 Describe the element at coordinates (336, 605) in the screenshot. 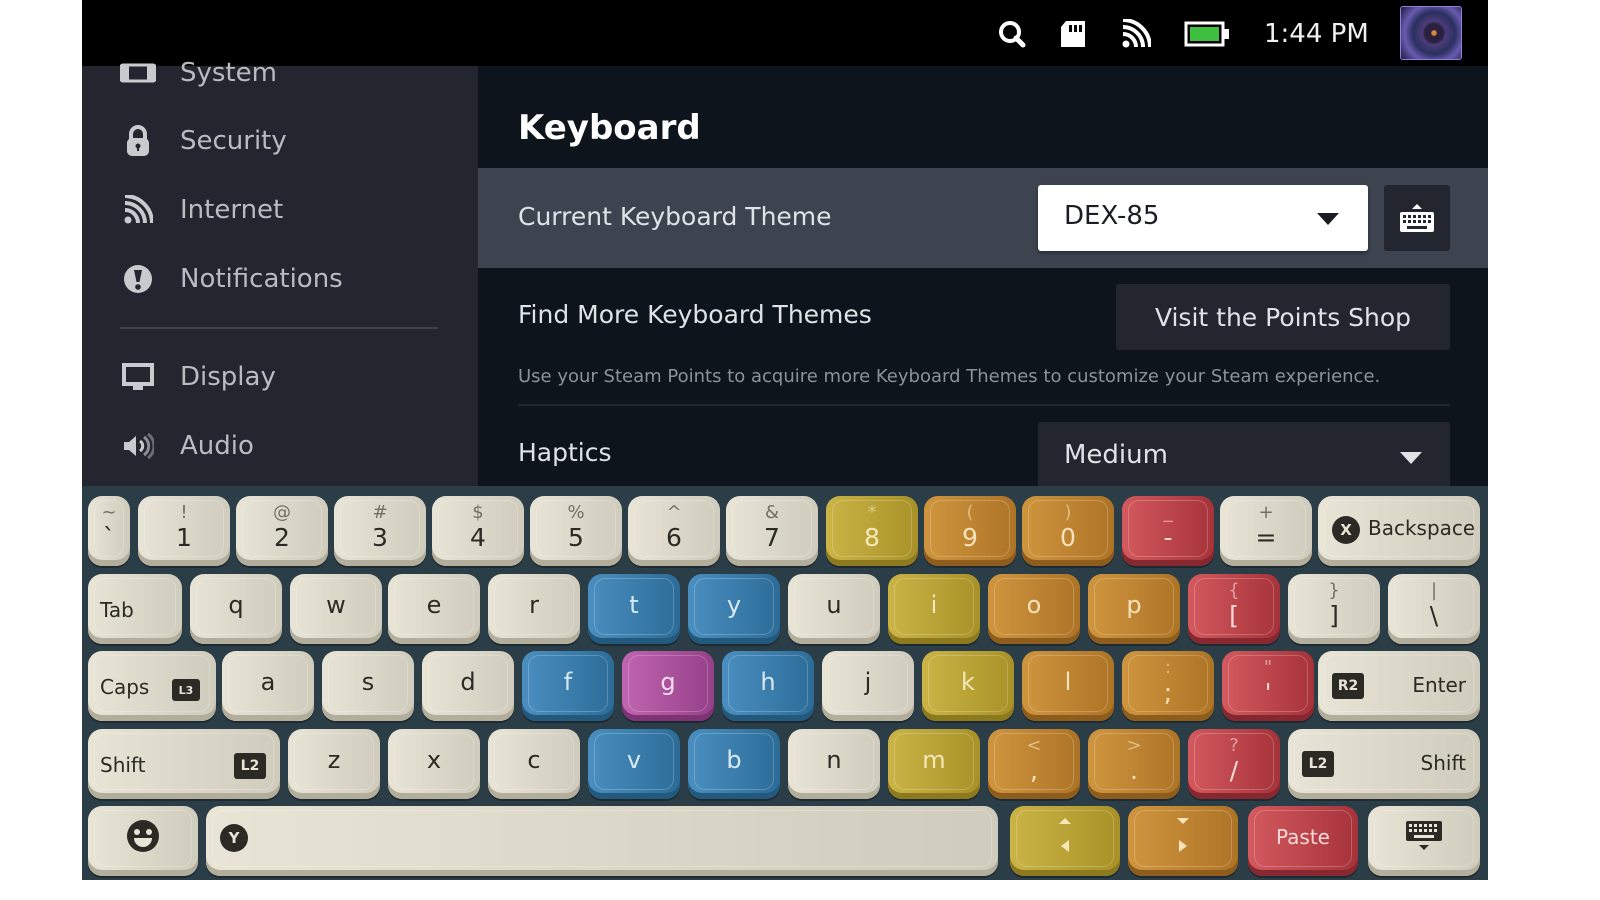

I see `key-legend: w` at that location.